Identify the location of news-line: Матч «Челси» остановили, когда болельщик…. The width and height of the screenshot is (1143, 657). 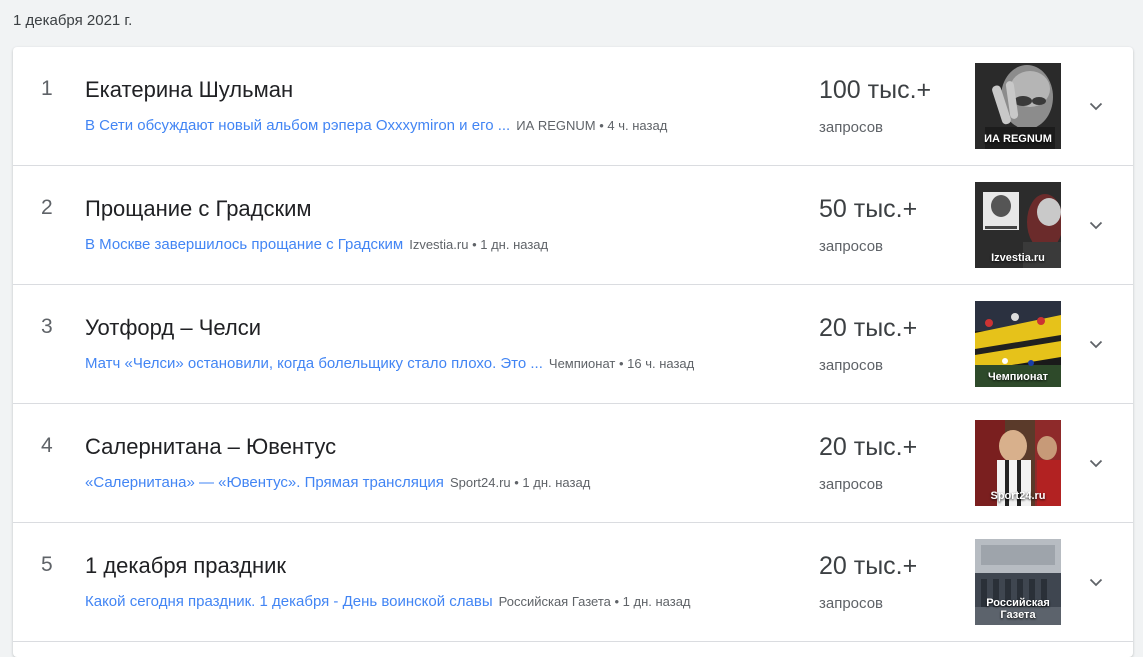
(435, 363).